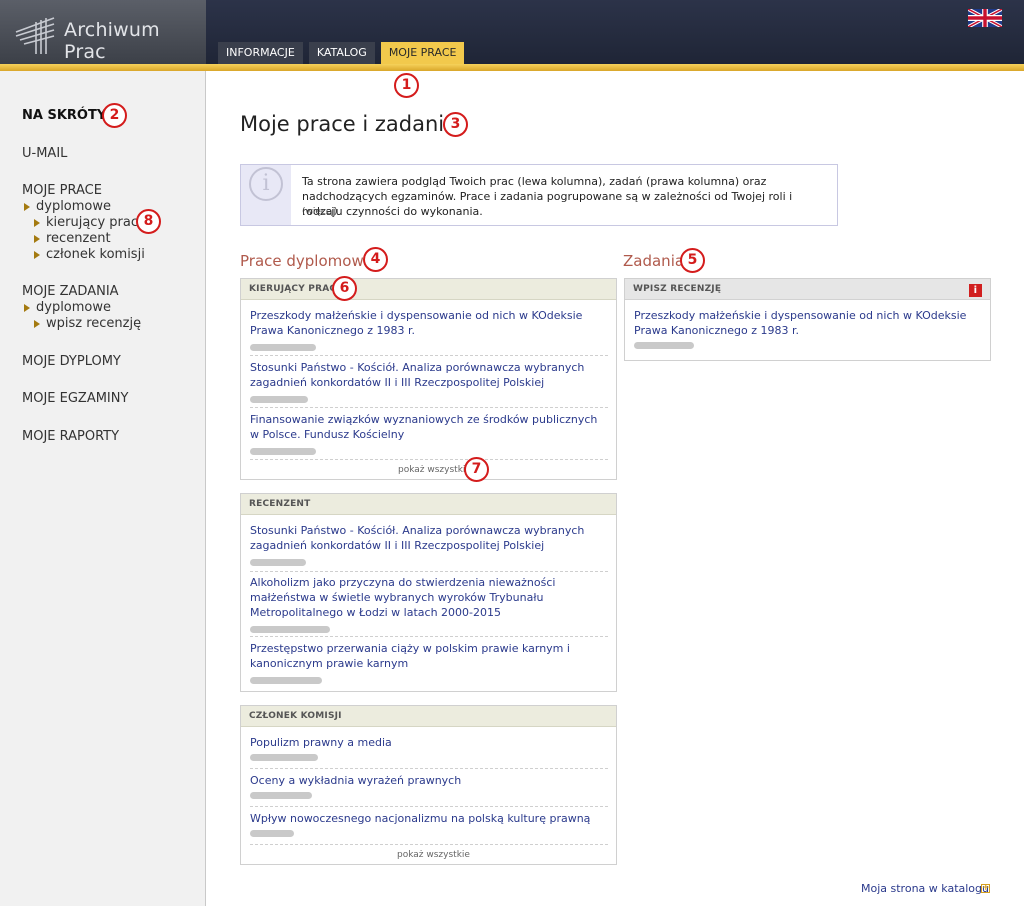 Image resolution: width=1024 pixels, height=906 pixels. I want to click on panel-header: KIERUJĄCY PRACĄ, so click(428, 289).